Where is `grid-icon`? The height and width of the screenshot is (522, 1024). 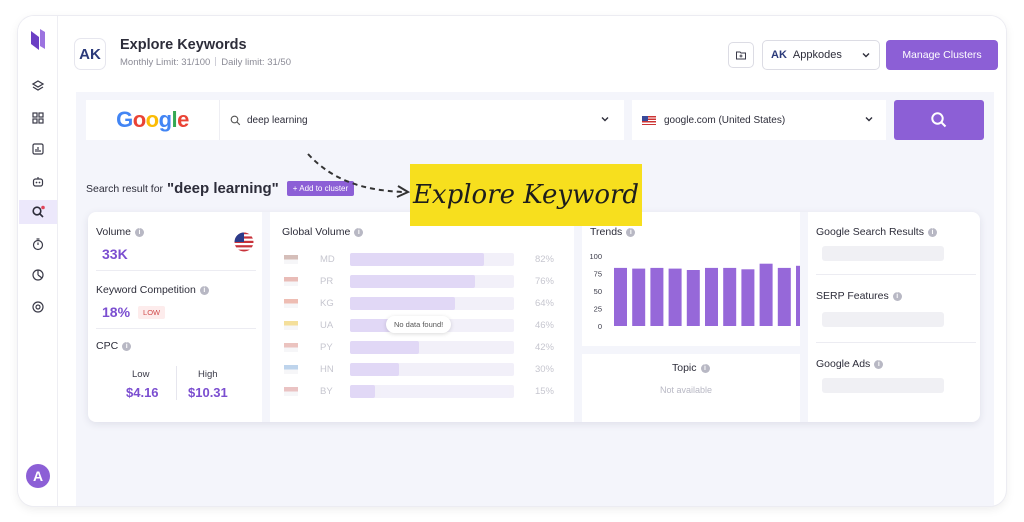 grid-icon is located at coordinates (38, 118).